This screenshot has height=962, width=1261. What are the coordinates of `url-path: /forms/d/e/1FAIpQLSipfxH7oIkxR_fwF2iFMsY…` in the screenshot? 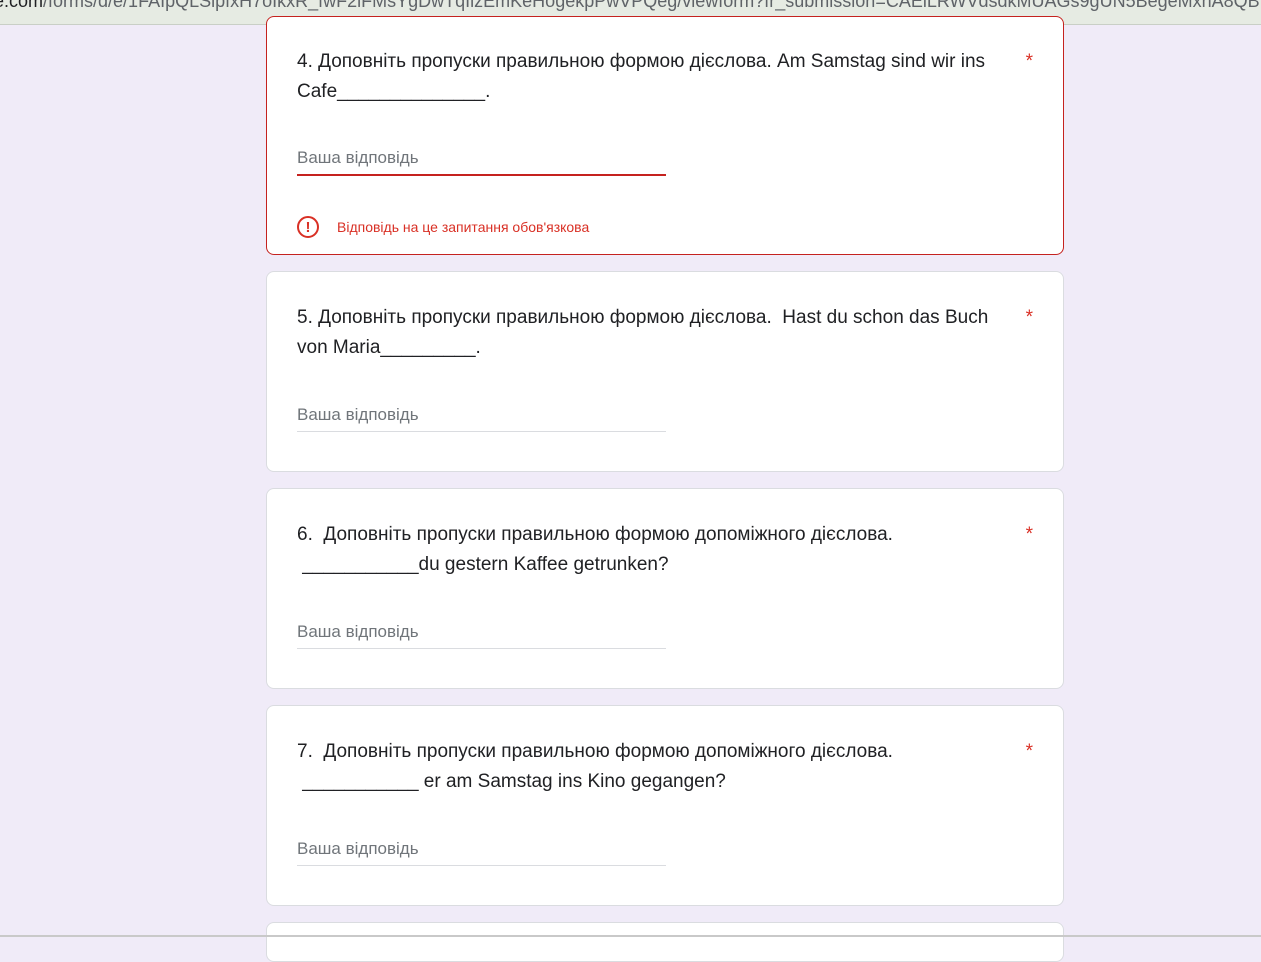 It's located at (652, 5).